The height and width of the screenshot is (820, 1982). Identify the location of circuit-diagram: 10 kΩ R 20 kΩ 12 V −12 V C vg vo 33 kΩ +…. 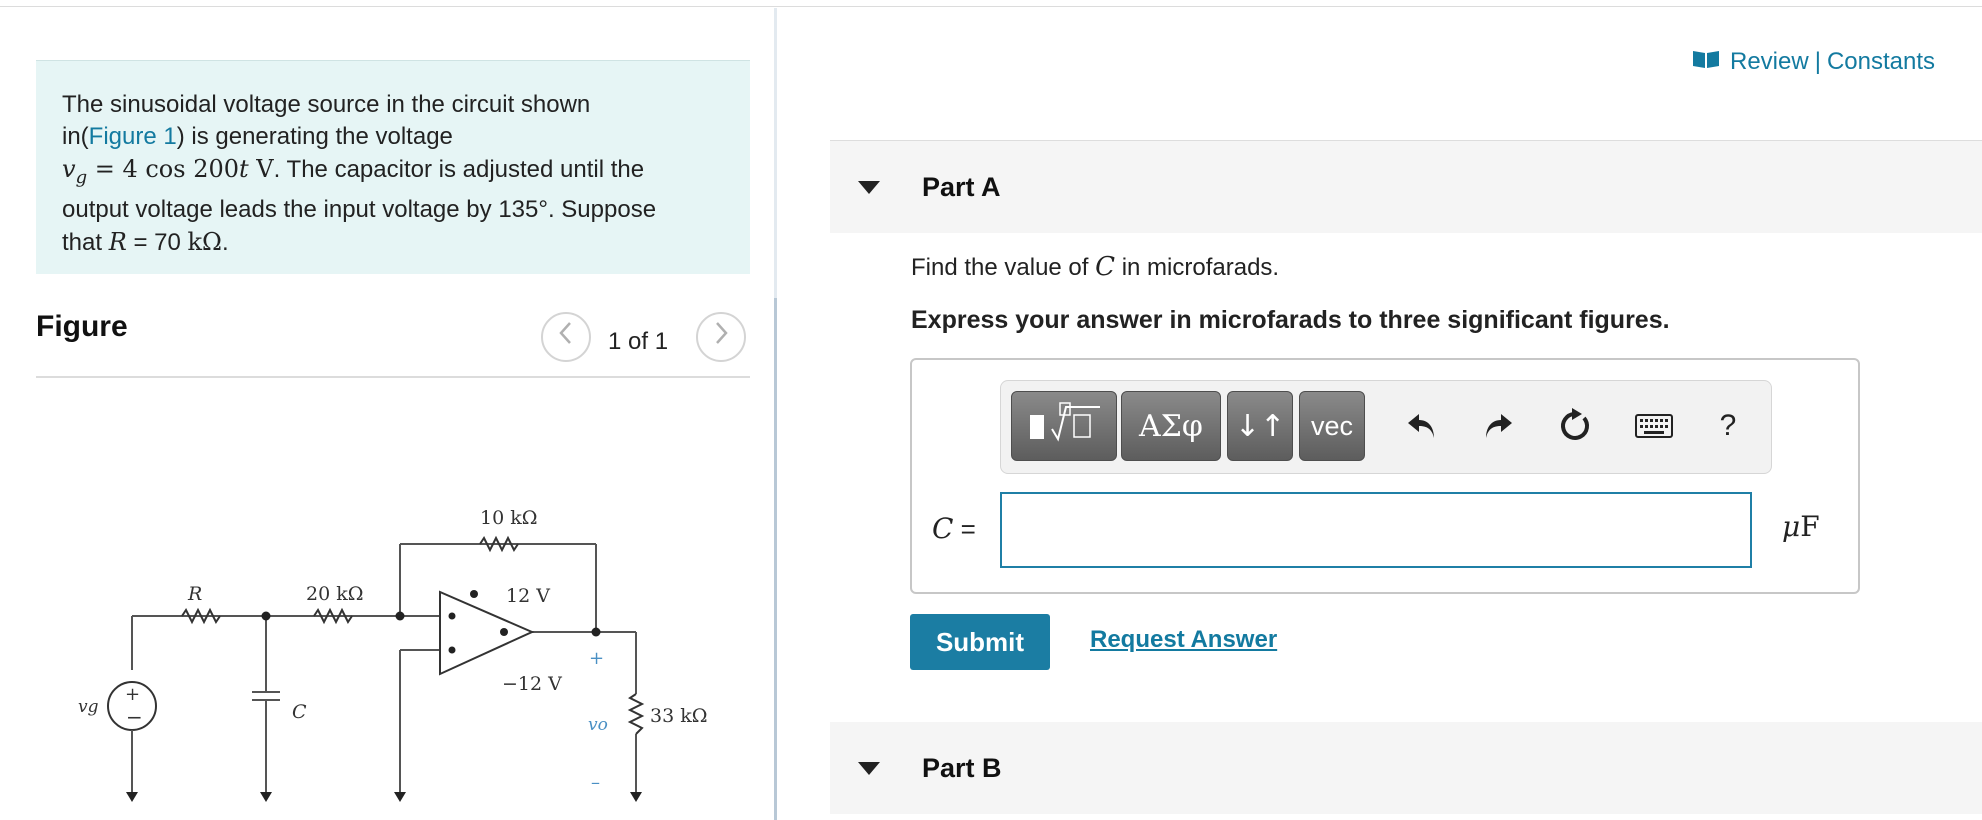
(392, 654).